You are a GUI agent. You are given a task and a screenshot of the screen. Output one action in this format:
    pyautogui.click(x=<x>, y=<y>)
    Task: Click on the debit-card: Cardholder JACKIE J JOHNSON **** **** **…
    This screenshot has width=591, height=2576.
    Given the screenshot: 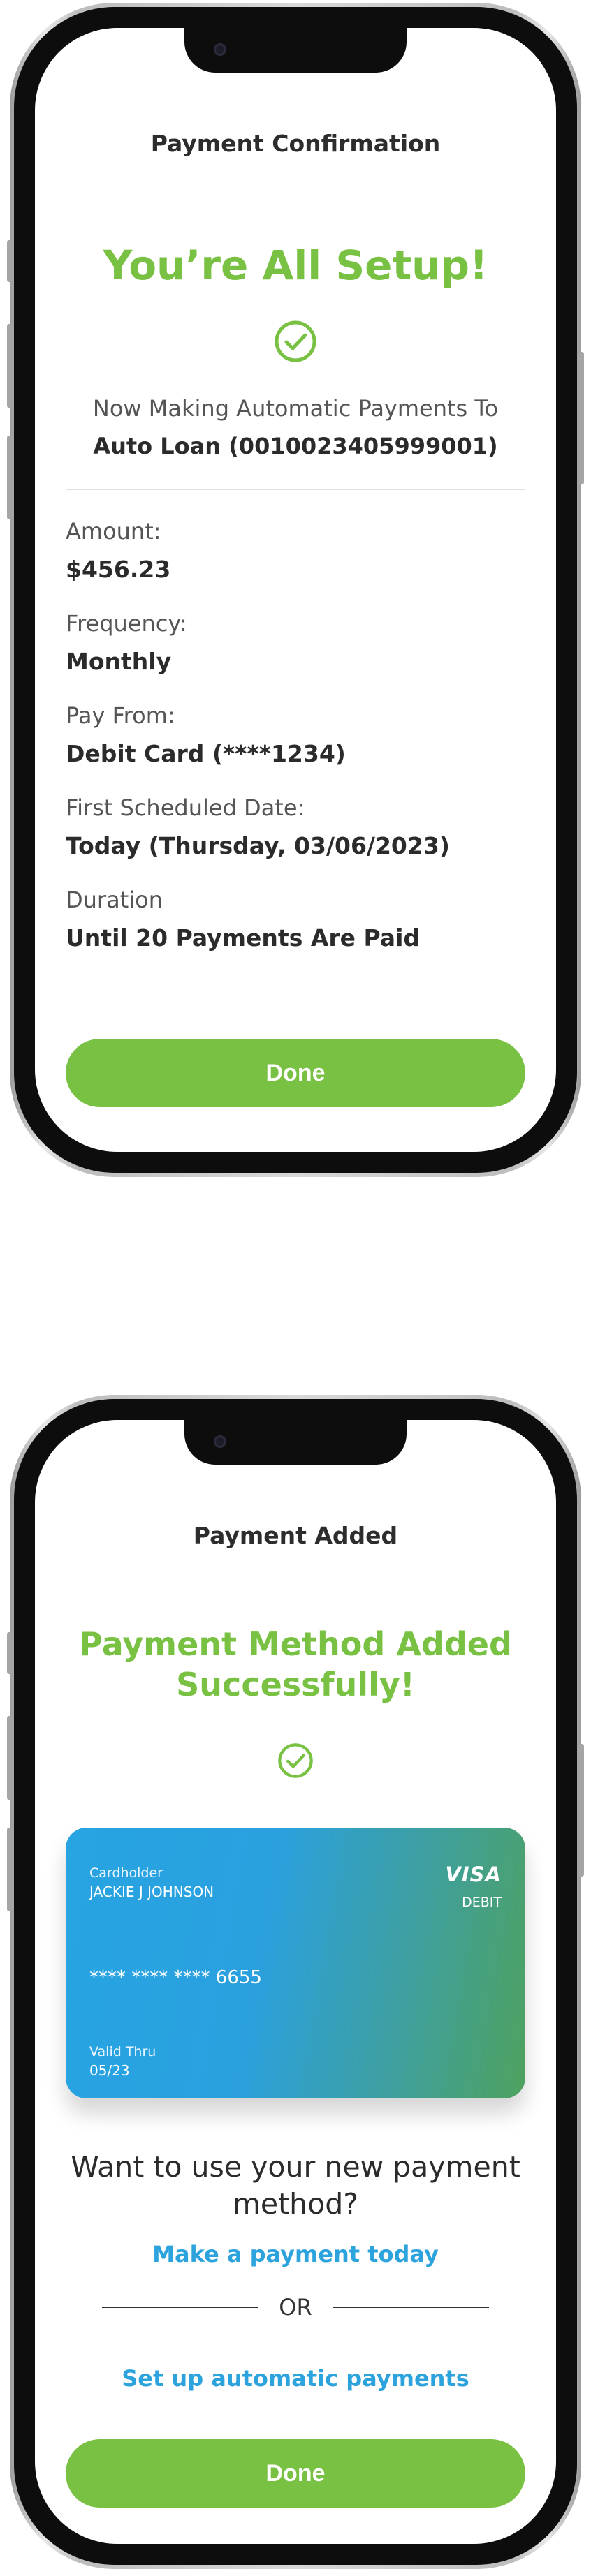 What is the action you would take?
    pyautogui.click(x=295, y=1963)
    